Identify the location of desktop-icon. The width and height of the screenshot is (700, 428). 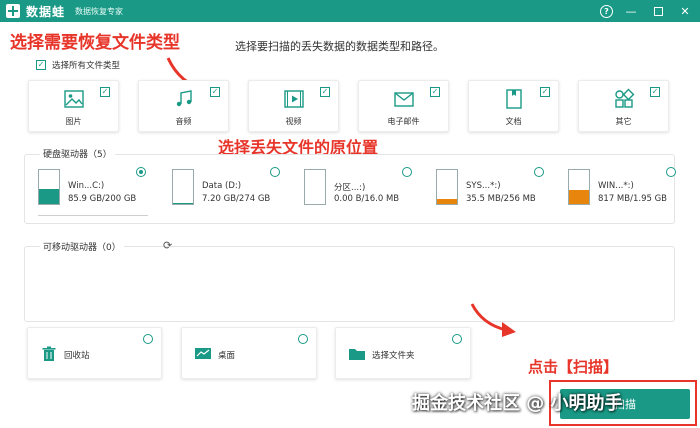
(203, 353).